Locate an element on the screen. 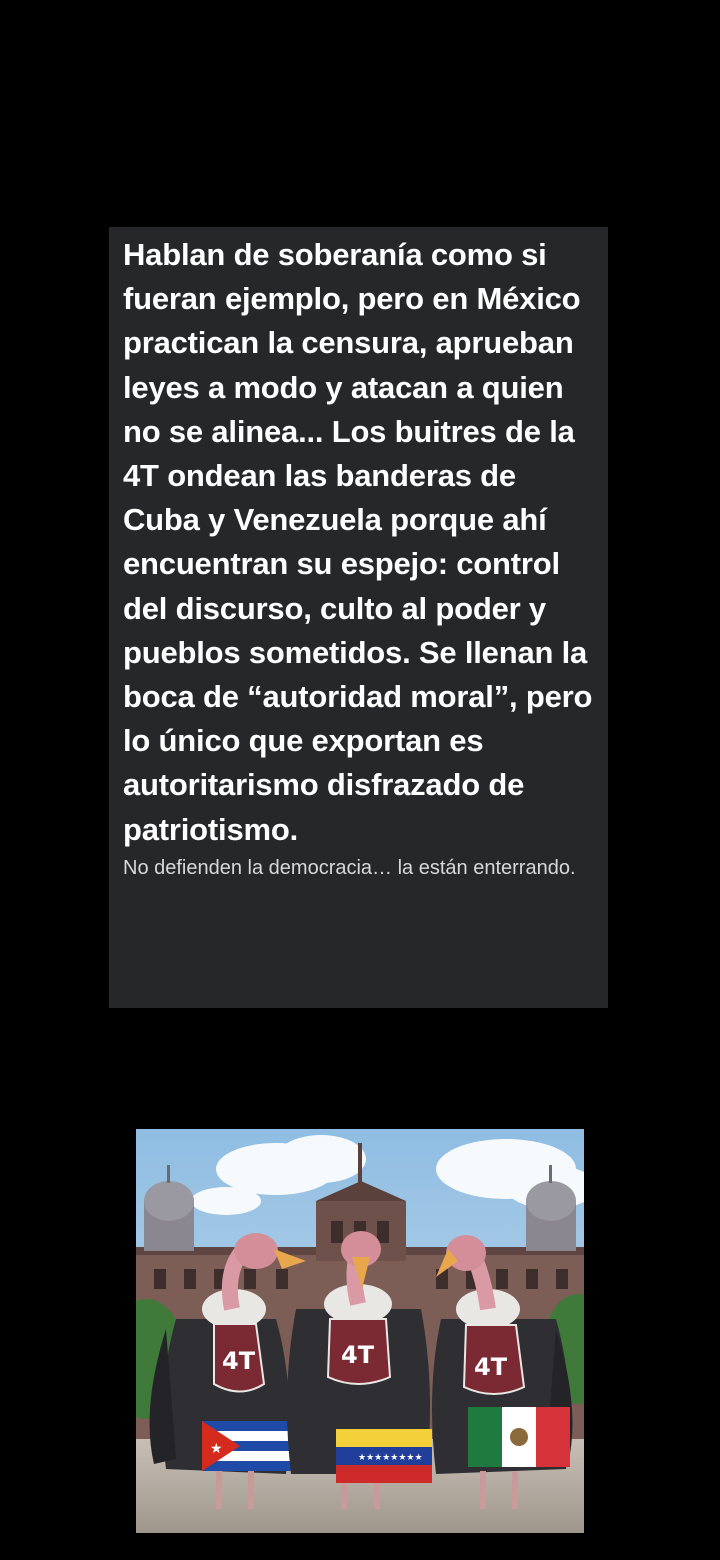 This screenshot has height=1560, width=720. badge-text-right: 4T is located at coordinates (491, 1367).